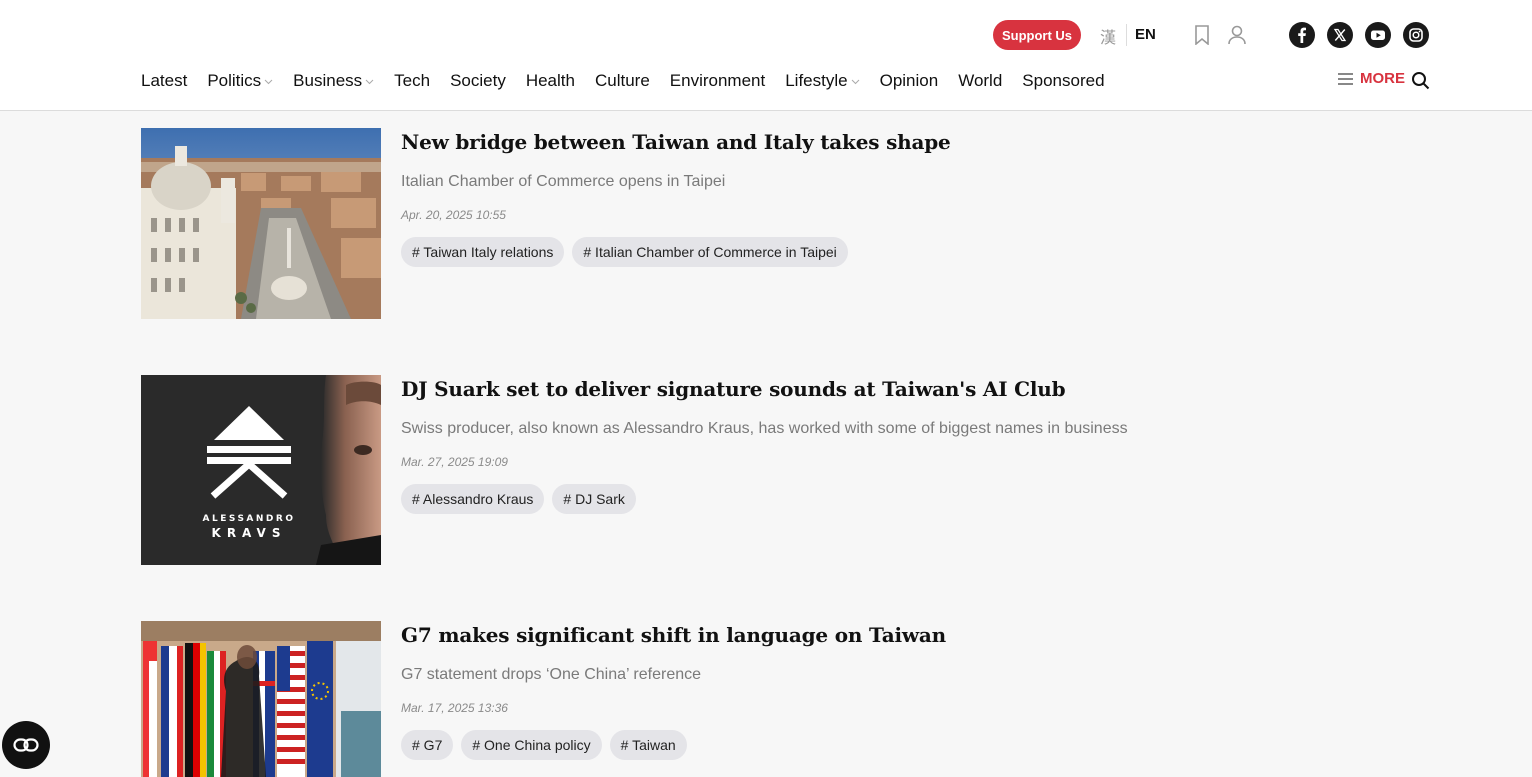  What do you see at coordinates (594, 499) in the screenshot?
I see `tag-chip: # DJ Sark` at bounding box center [594, 499].